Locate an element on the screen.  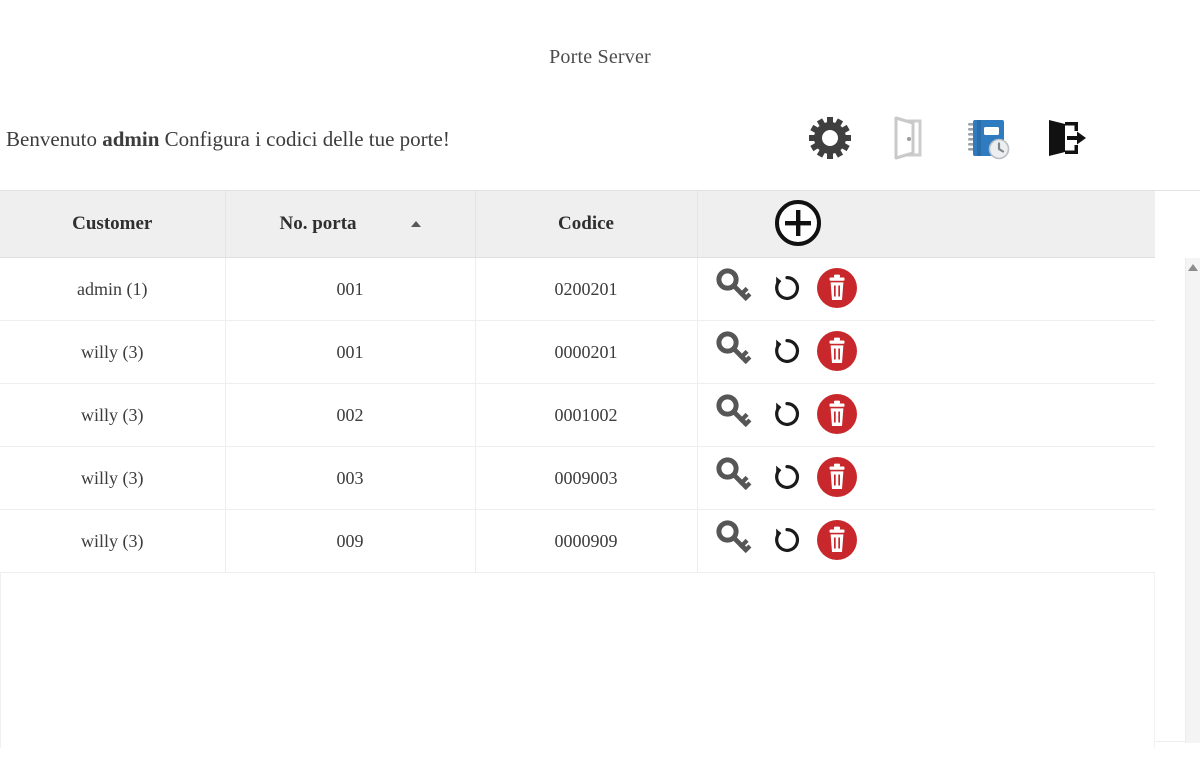
settings-icon is located at coordinates (830, 139).